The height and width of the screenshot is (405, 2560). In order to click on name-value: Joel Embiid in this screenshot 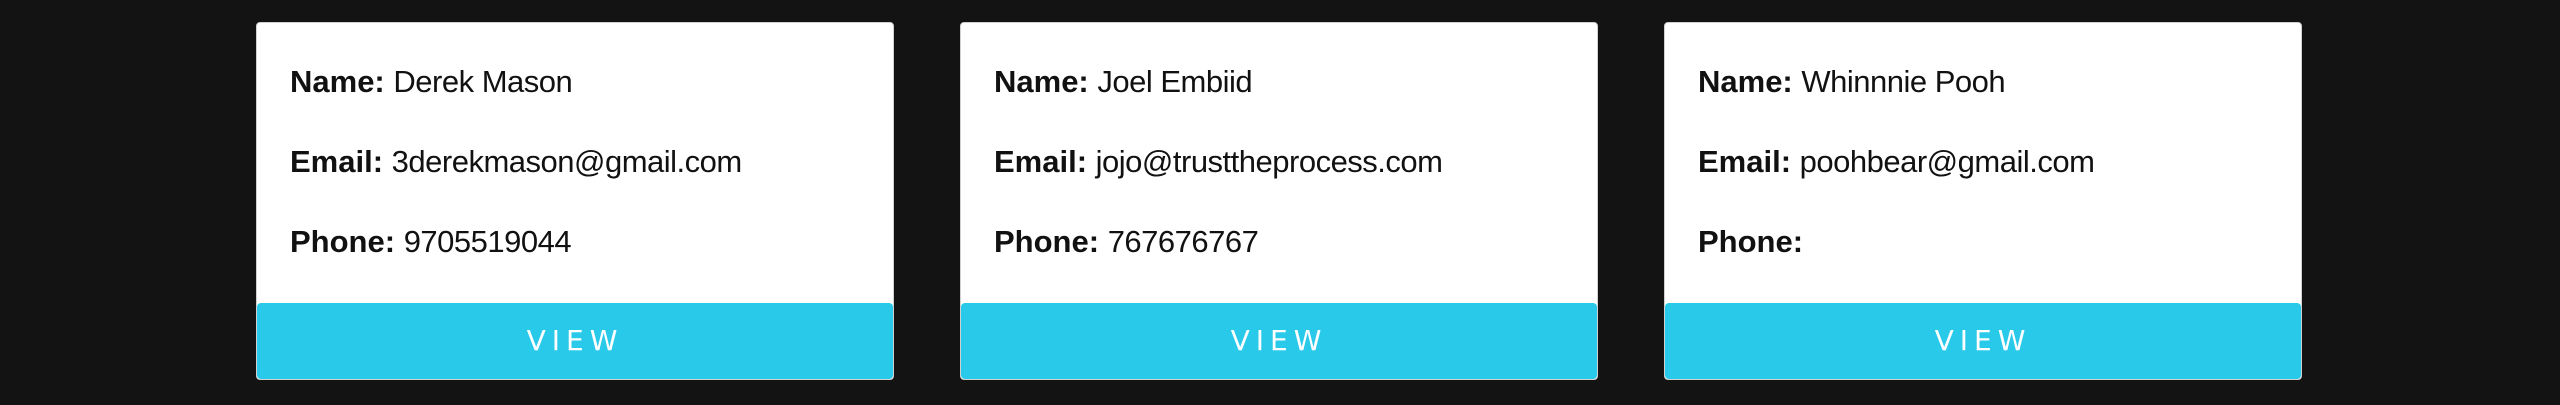, I will do `click(1175, 81)`.